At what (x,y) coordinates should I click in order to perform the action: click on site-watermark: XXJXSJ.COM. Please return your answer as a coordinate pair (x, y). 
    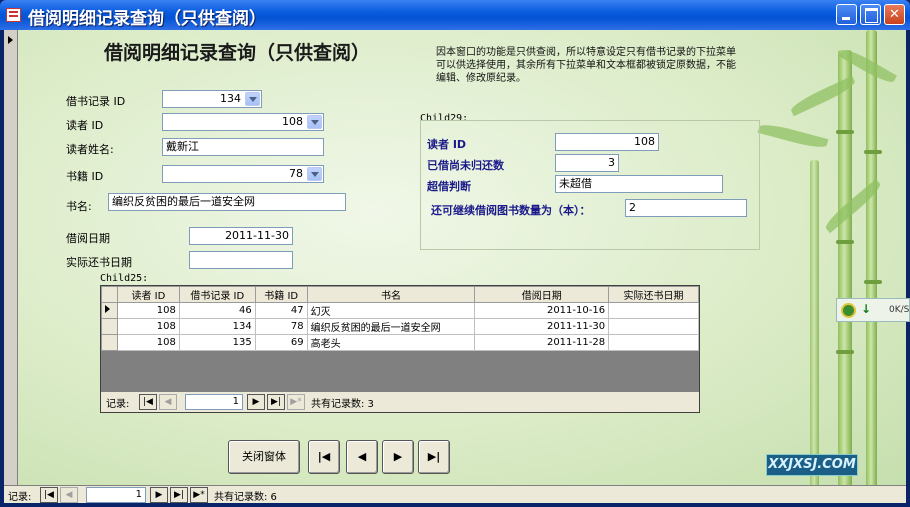
    Looking at the image, I should click on (812, 465).